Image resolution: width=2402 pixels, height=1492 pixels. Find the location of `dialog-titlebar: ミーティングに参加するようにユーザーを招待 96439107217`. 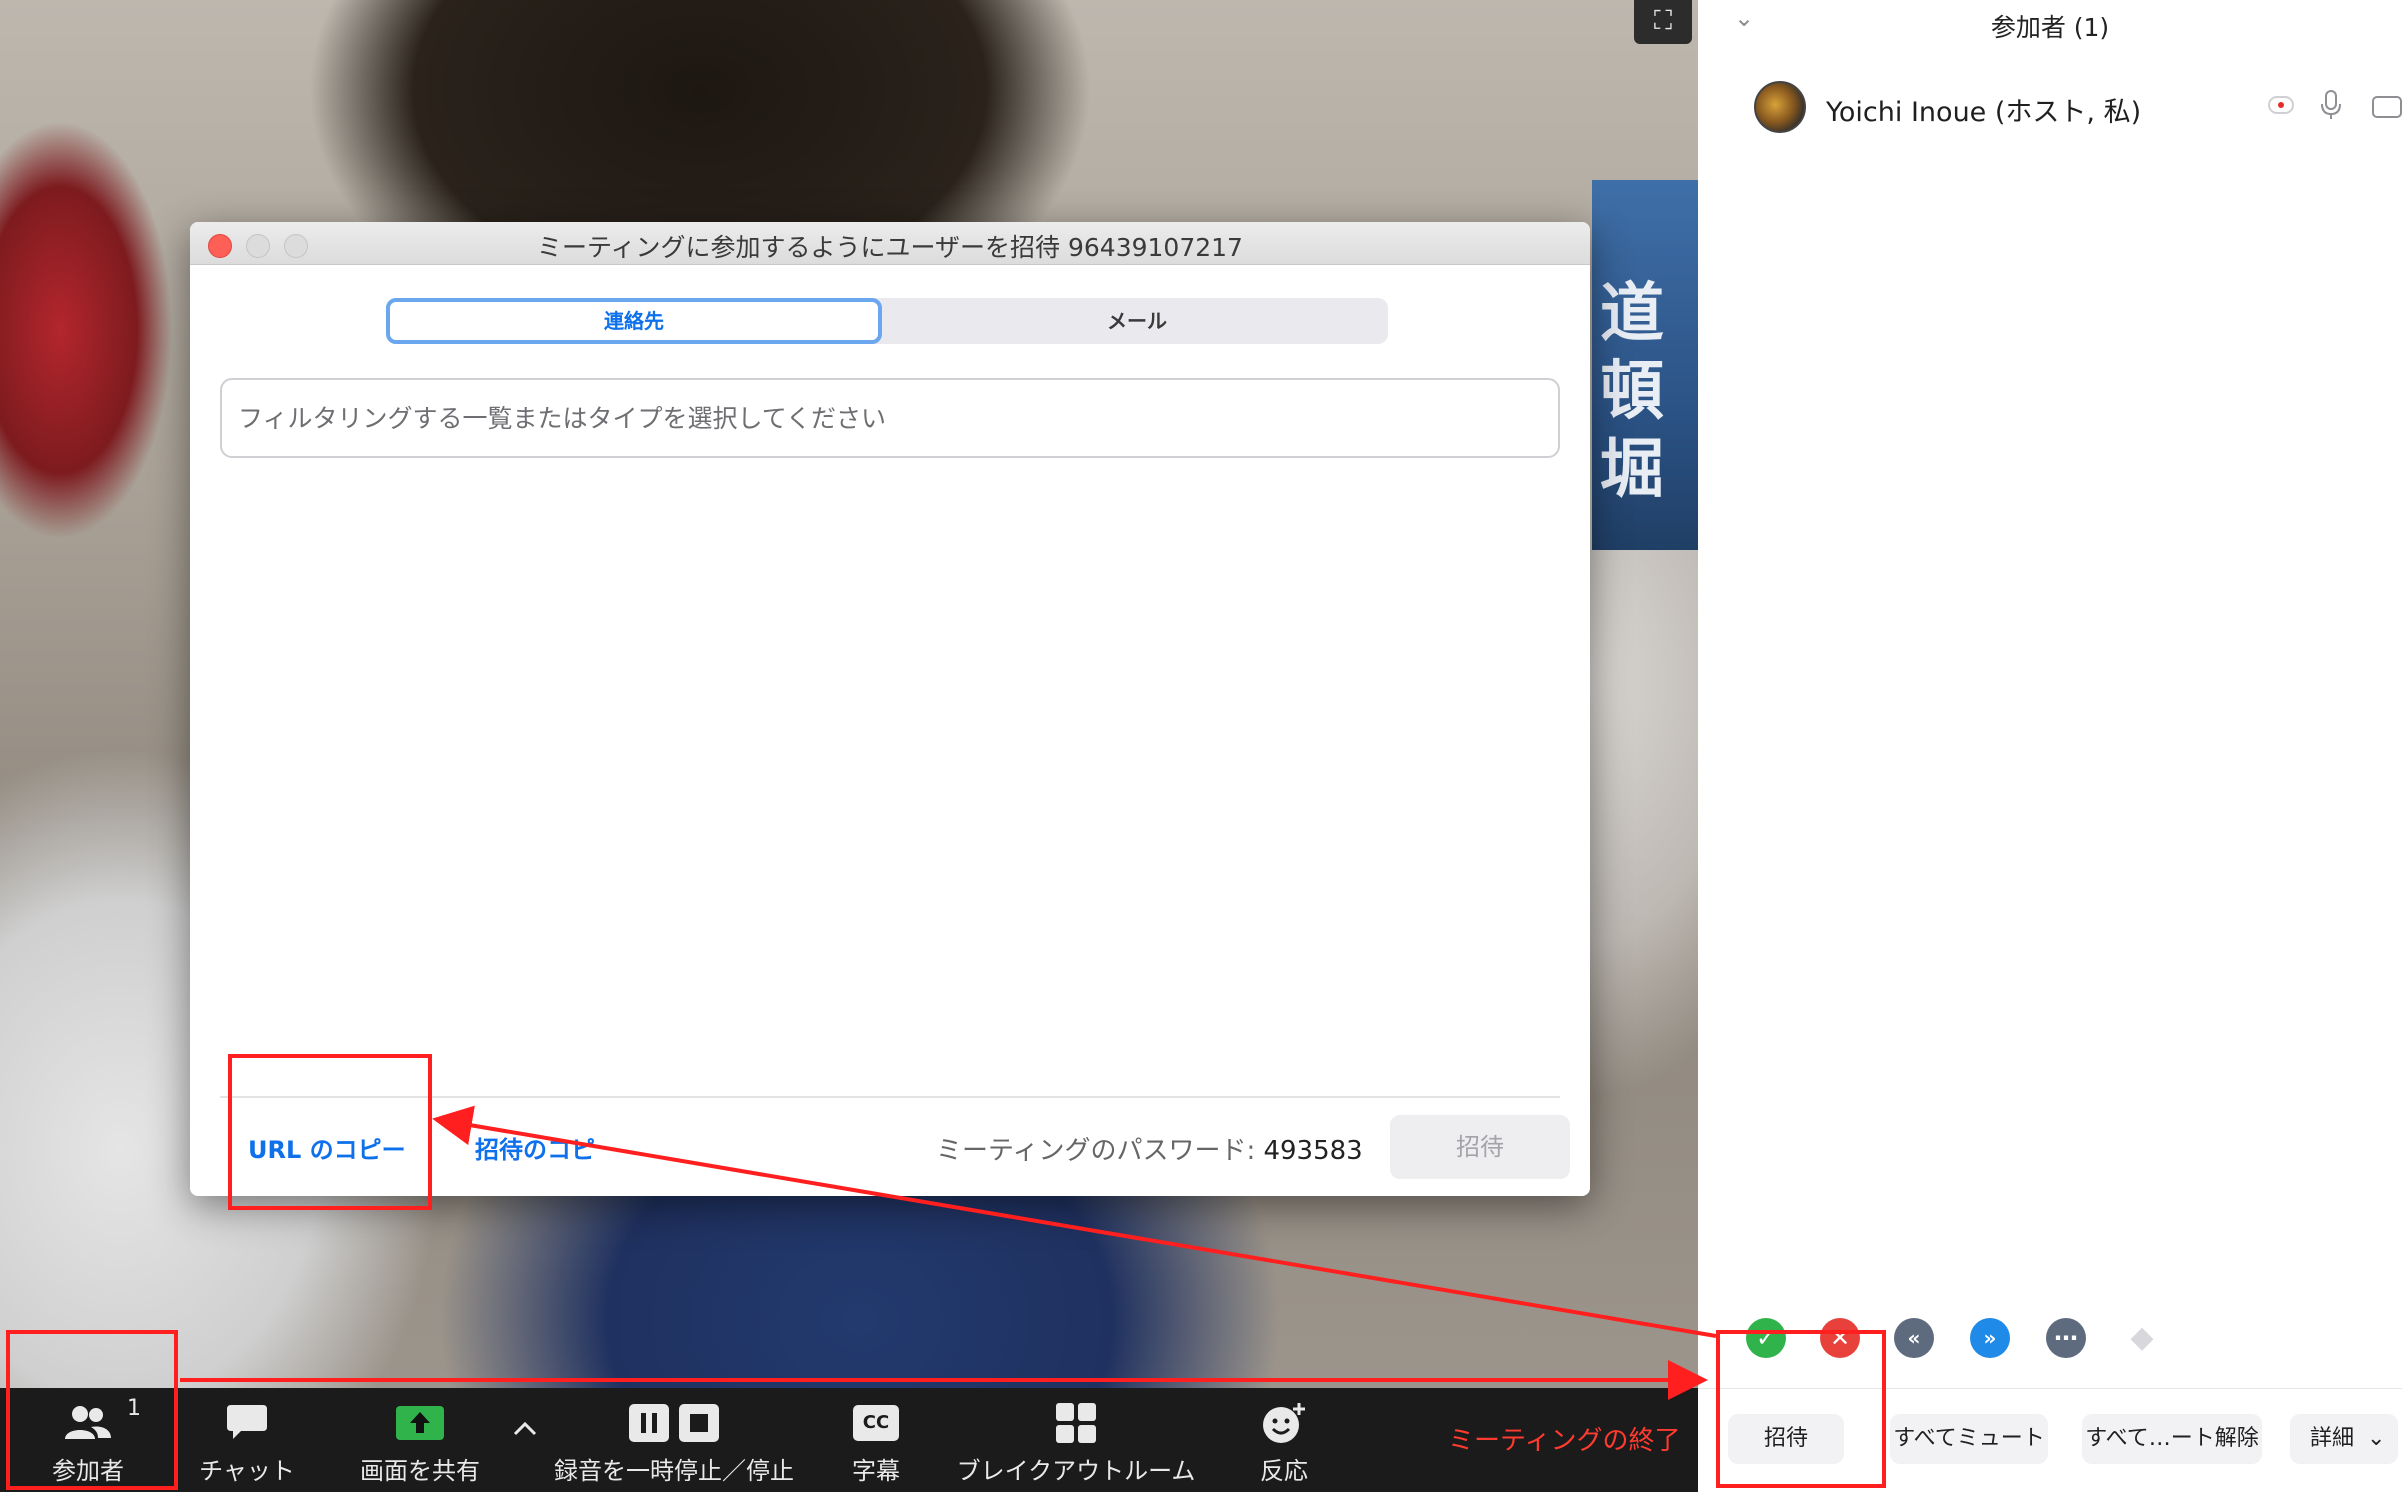

dialog-titlebar: ミーティングに参加するようにユーザーを招待 96439107217 is located at coordinates (890, 243).